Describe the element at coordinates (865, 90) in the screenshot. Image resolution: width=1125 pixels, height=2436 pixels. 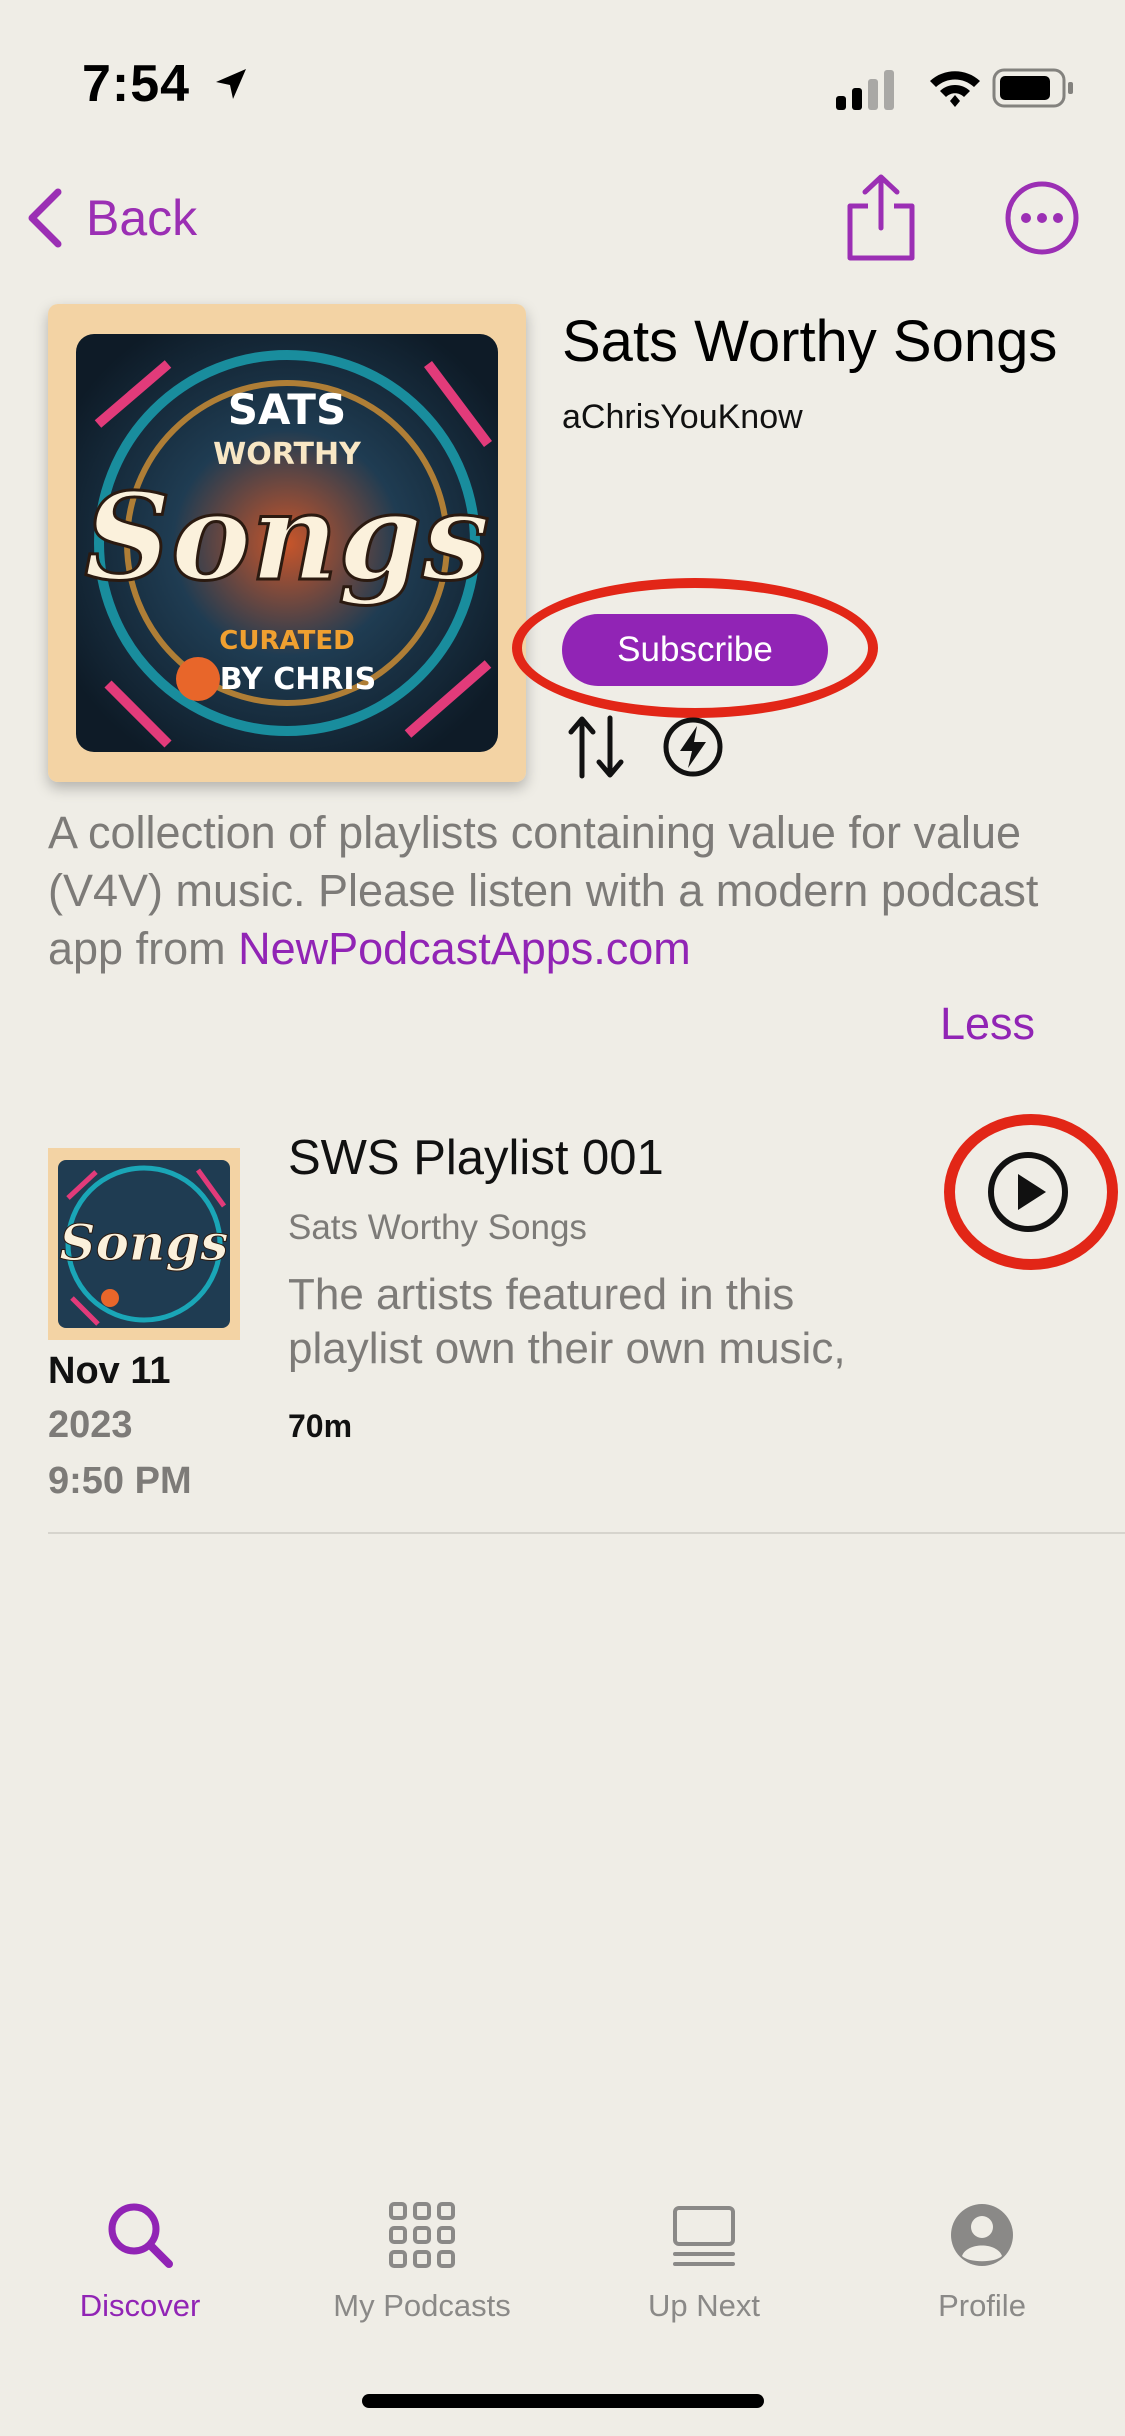
I see `cellular-signal-icon` at that location.